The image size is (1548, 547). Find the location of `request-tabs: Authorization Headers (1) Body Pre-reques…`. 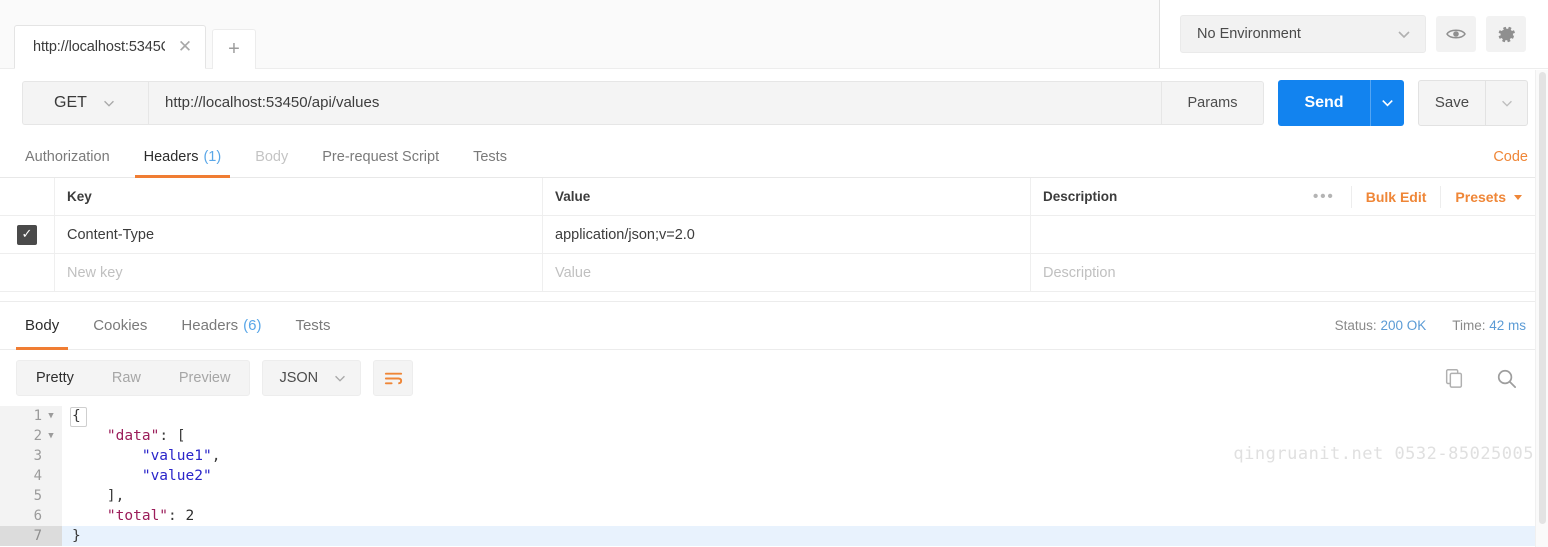

request-tabs: Authorization Headers (1) Body Pre-reques… is located at coordinates (774, 157).